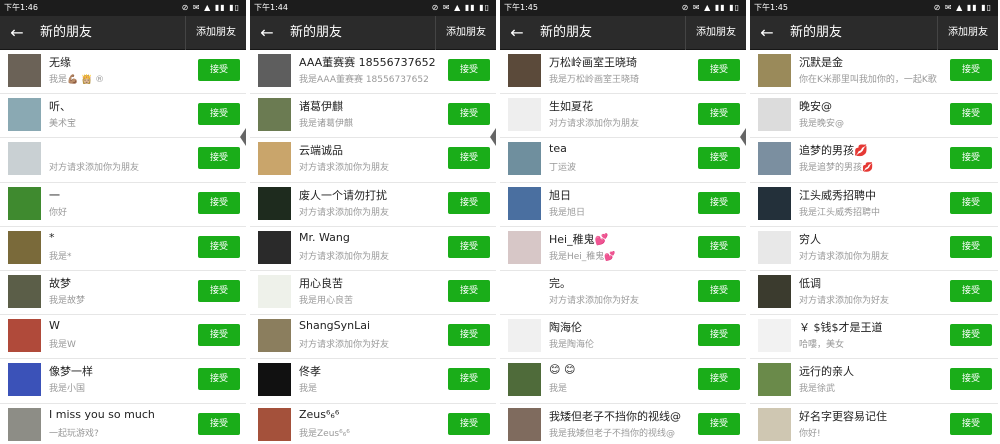 The width and height of the screenshot is (1000, 444). What do you see at coordinates (623, 116) in the screenshot?
I see `friend-request-row: 生如夏花 对方请求添加你为朋友 接受` at bounding box center [623, 116].